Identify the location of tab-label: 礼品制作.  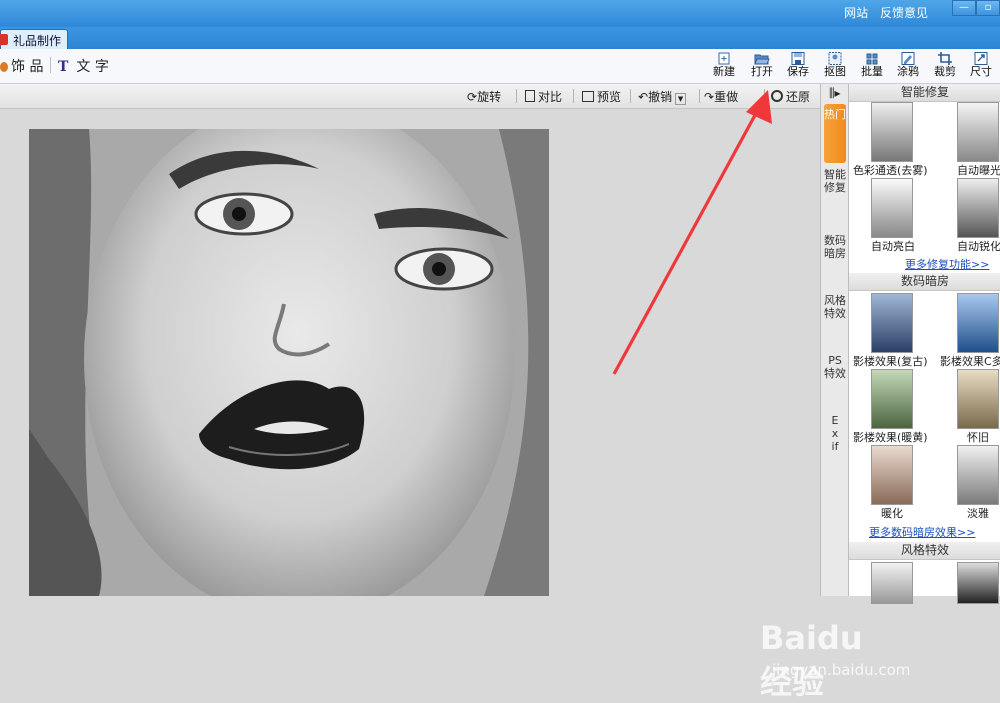
(37, 41).